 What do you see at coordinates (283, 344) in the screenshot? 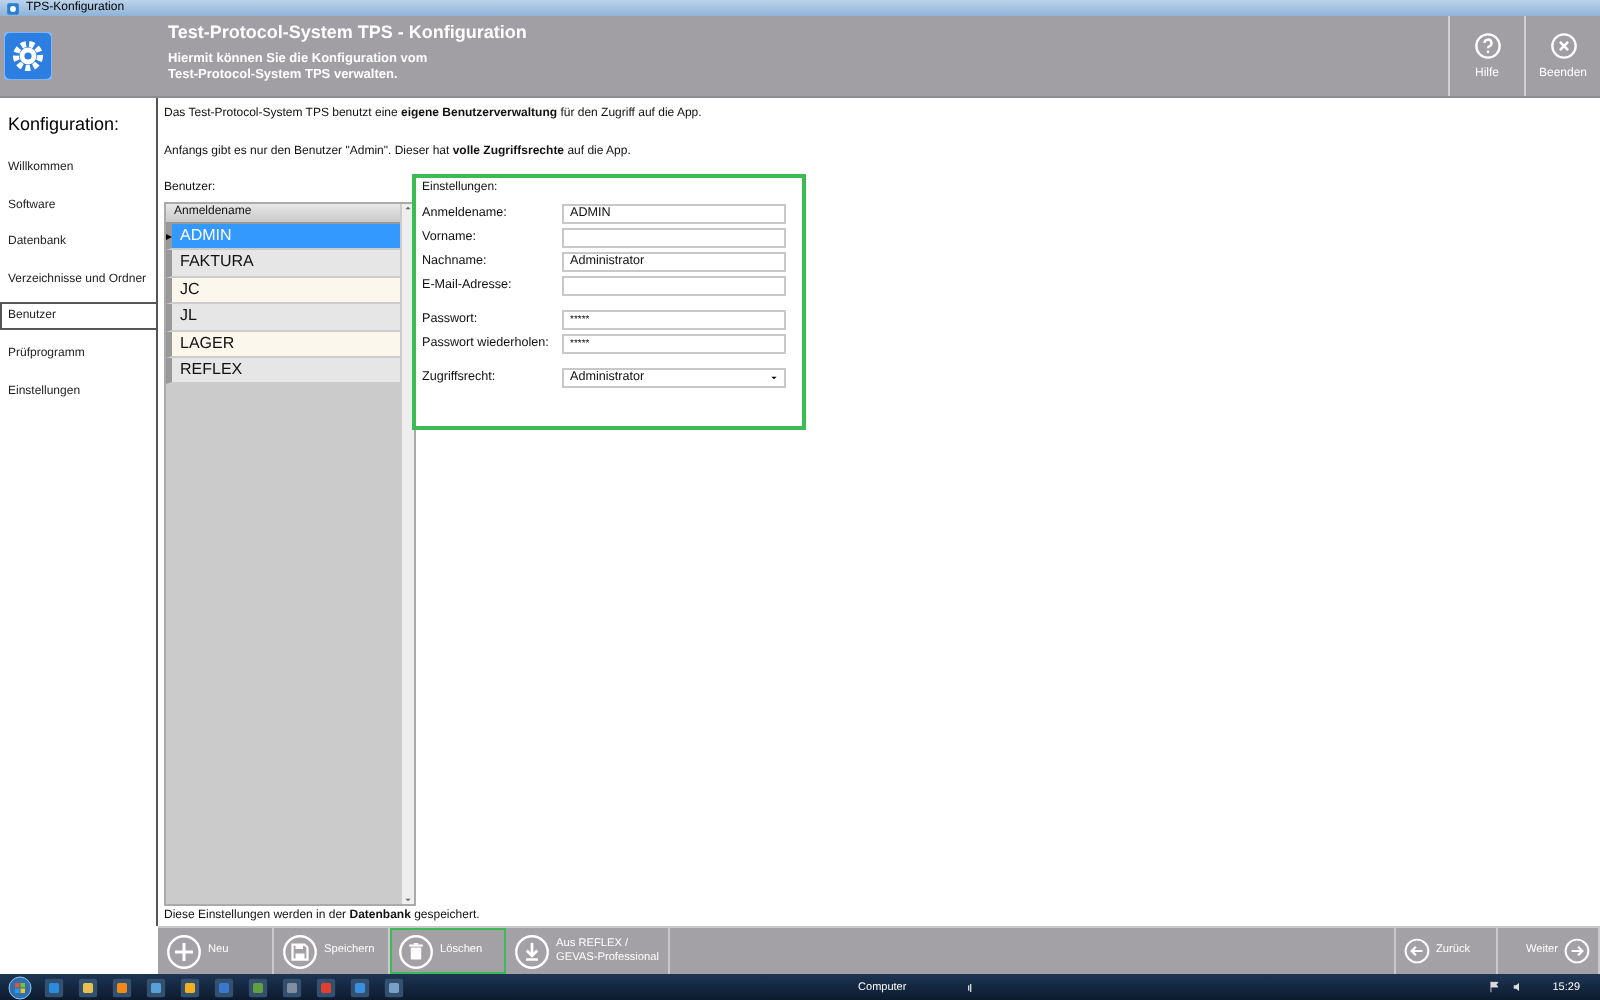
I see `user-row: LAGER` at bounding box center [283, 344].